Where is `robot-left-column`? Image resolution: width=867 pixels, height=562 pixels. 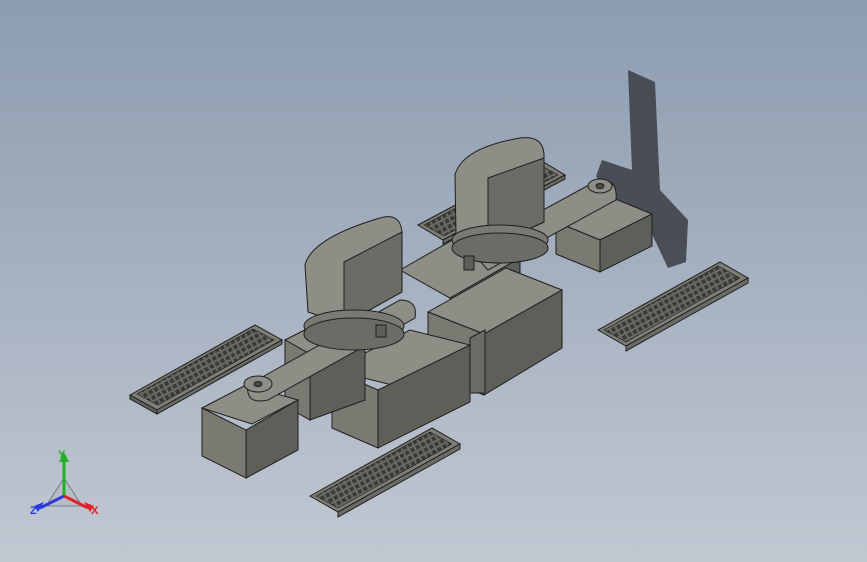
robot-left-column is located at coordinates (354, 283).